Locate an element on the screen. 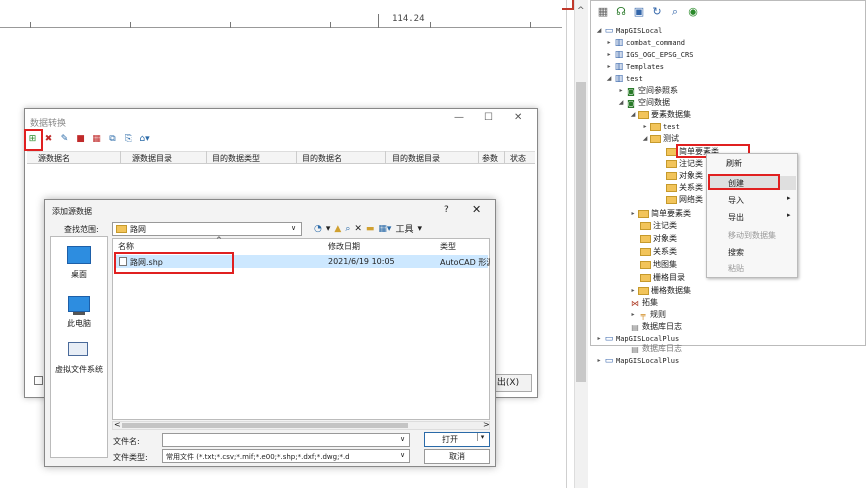 The height and width of the screenshot is (488, 866). tree-node: ▸ ▥ IGS_OGC_EPSG_CRS is located at coordinates (649, 55).